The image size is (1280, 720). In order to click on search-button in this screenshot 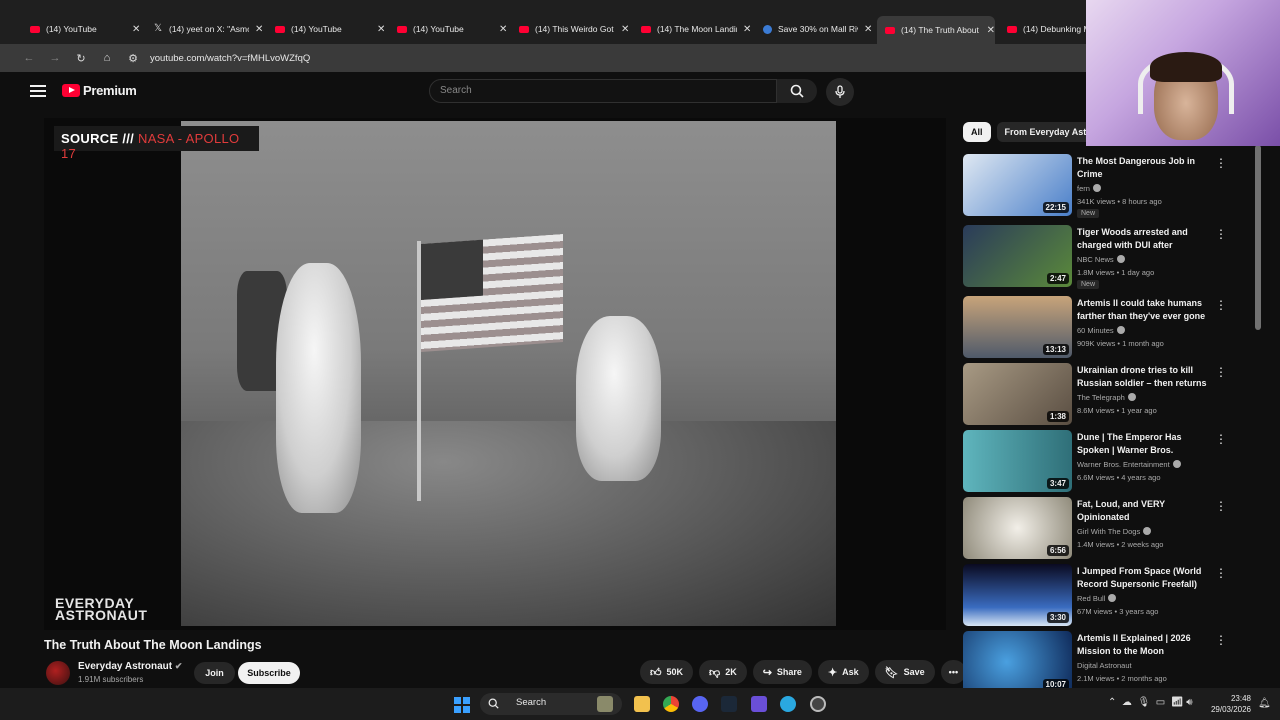, I will do `click(797, 91)`.